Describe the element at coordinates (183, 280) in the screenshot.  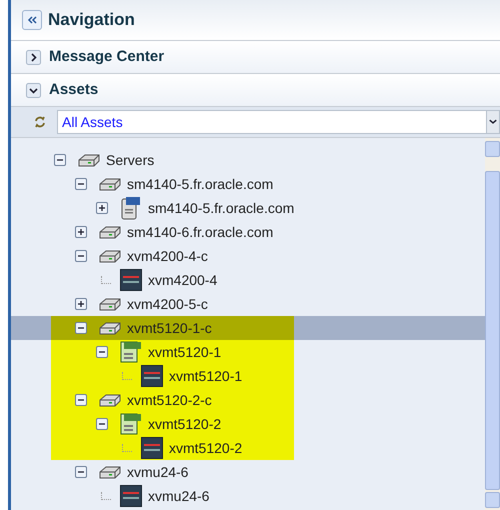
I see `node-label: xvm4200-4` at that location.